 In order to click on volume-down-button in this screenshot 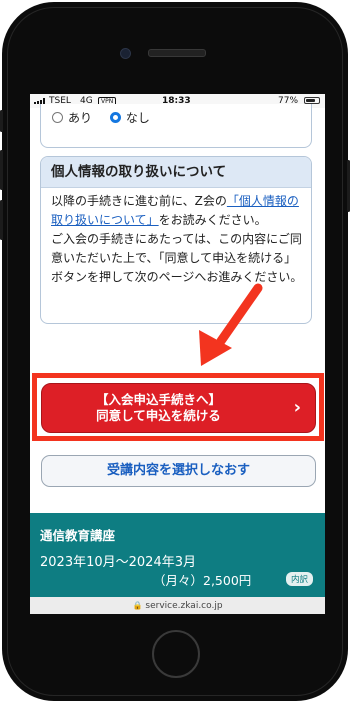, I will do `click(1, 220)`.